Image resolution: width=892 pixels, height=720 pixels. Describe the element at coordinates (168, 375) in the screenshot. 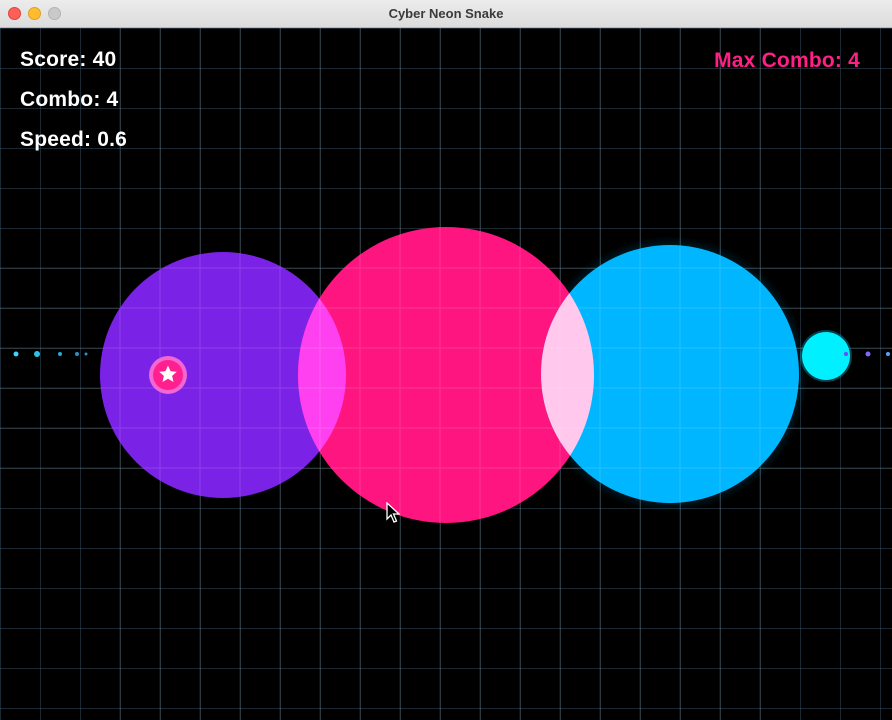

I see `star-powerup` at that location.